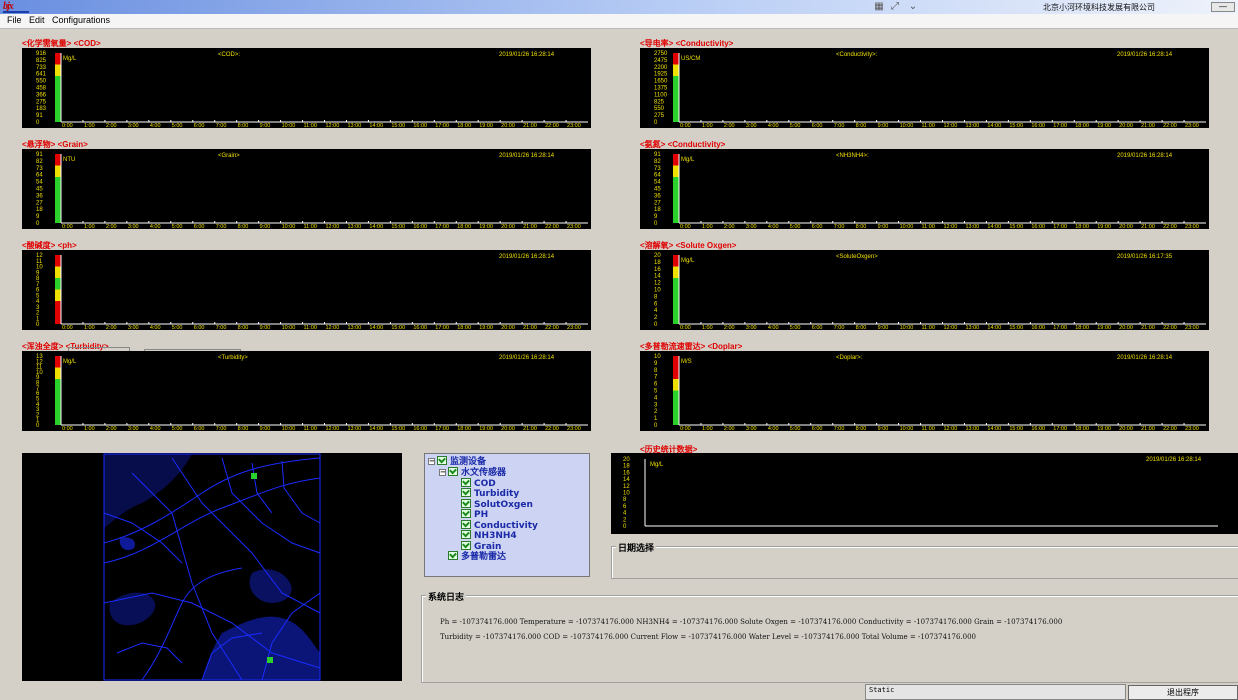 The height and width of the screenshot is (700, 1238). Describe the element at coordinates (656, 325) in the screenshot. I see `y-tick-label: 0` at that location.